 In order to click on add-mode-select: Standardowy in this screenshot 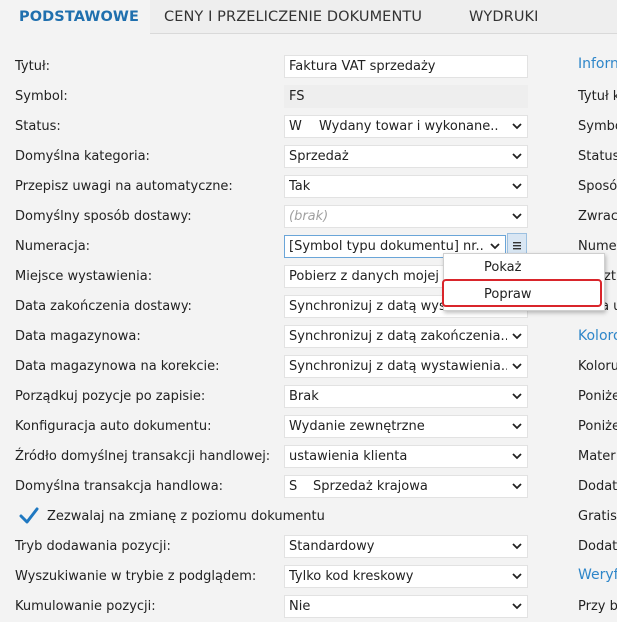, I will do `click(406, 546)`.